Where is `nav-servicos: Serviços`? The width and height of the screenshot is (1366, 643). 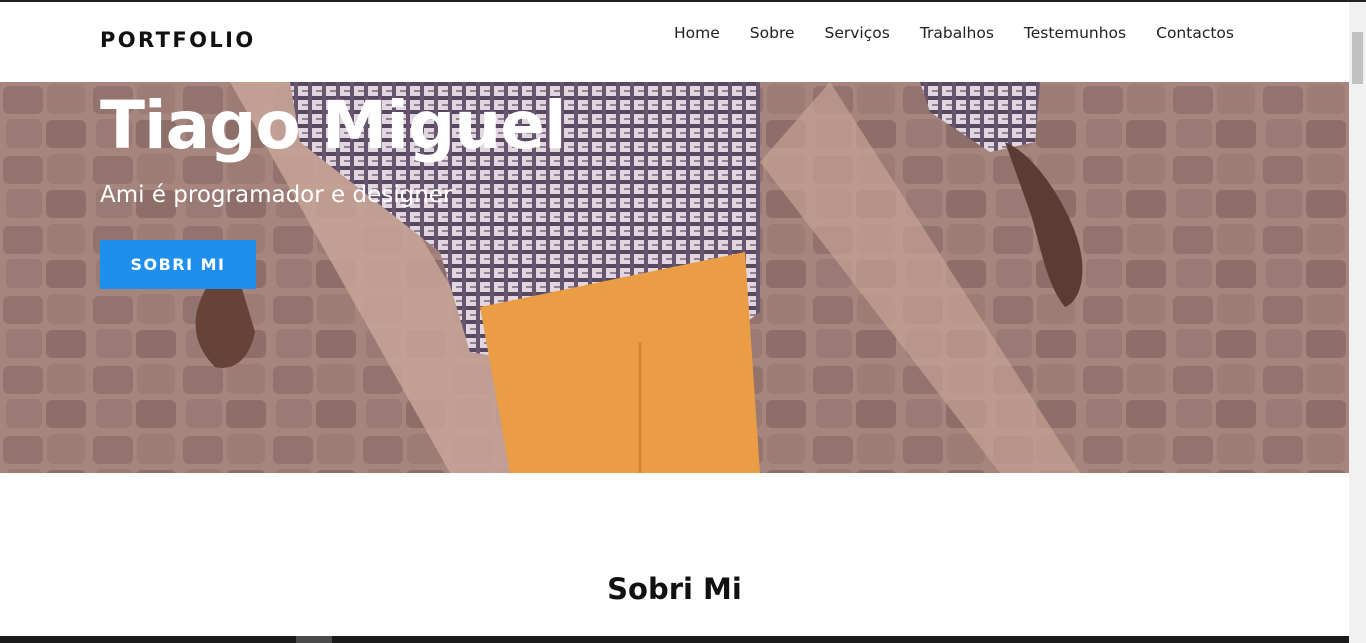
nav-servicos: Serviços is located at coordinates (857, 33).